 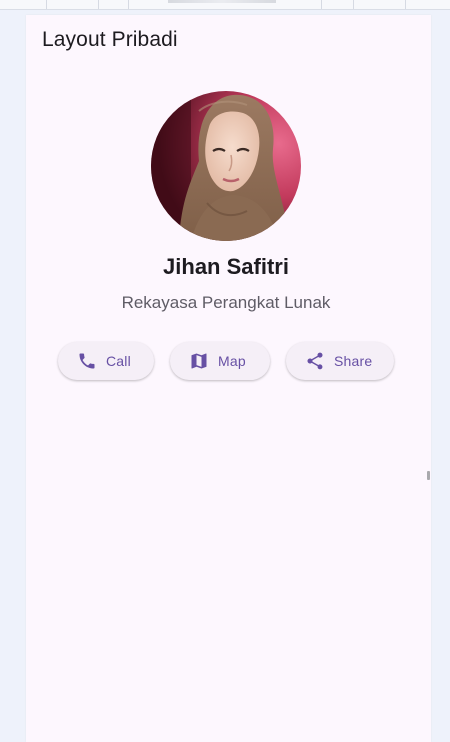 I want to click on app-bar-title: Layout Pribadi, so click(x=110, y=39).